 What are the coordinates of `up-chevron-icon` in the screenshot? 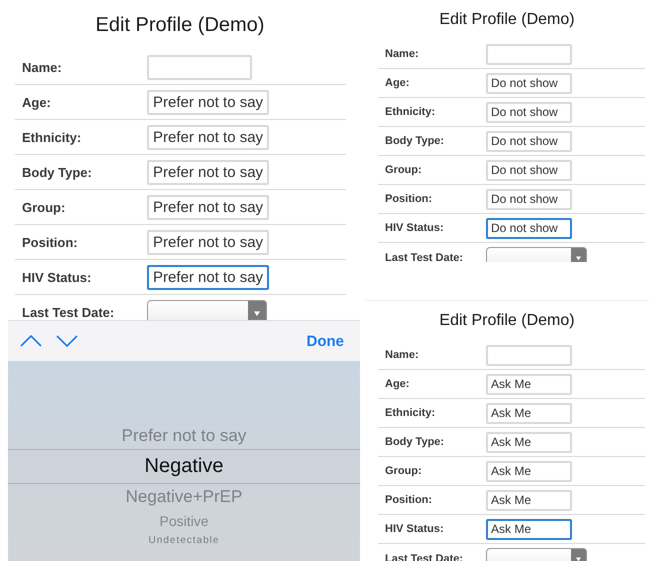 It's located at (31, 341).